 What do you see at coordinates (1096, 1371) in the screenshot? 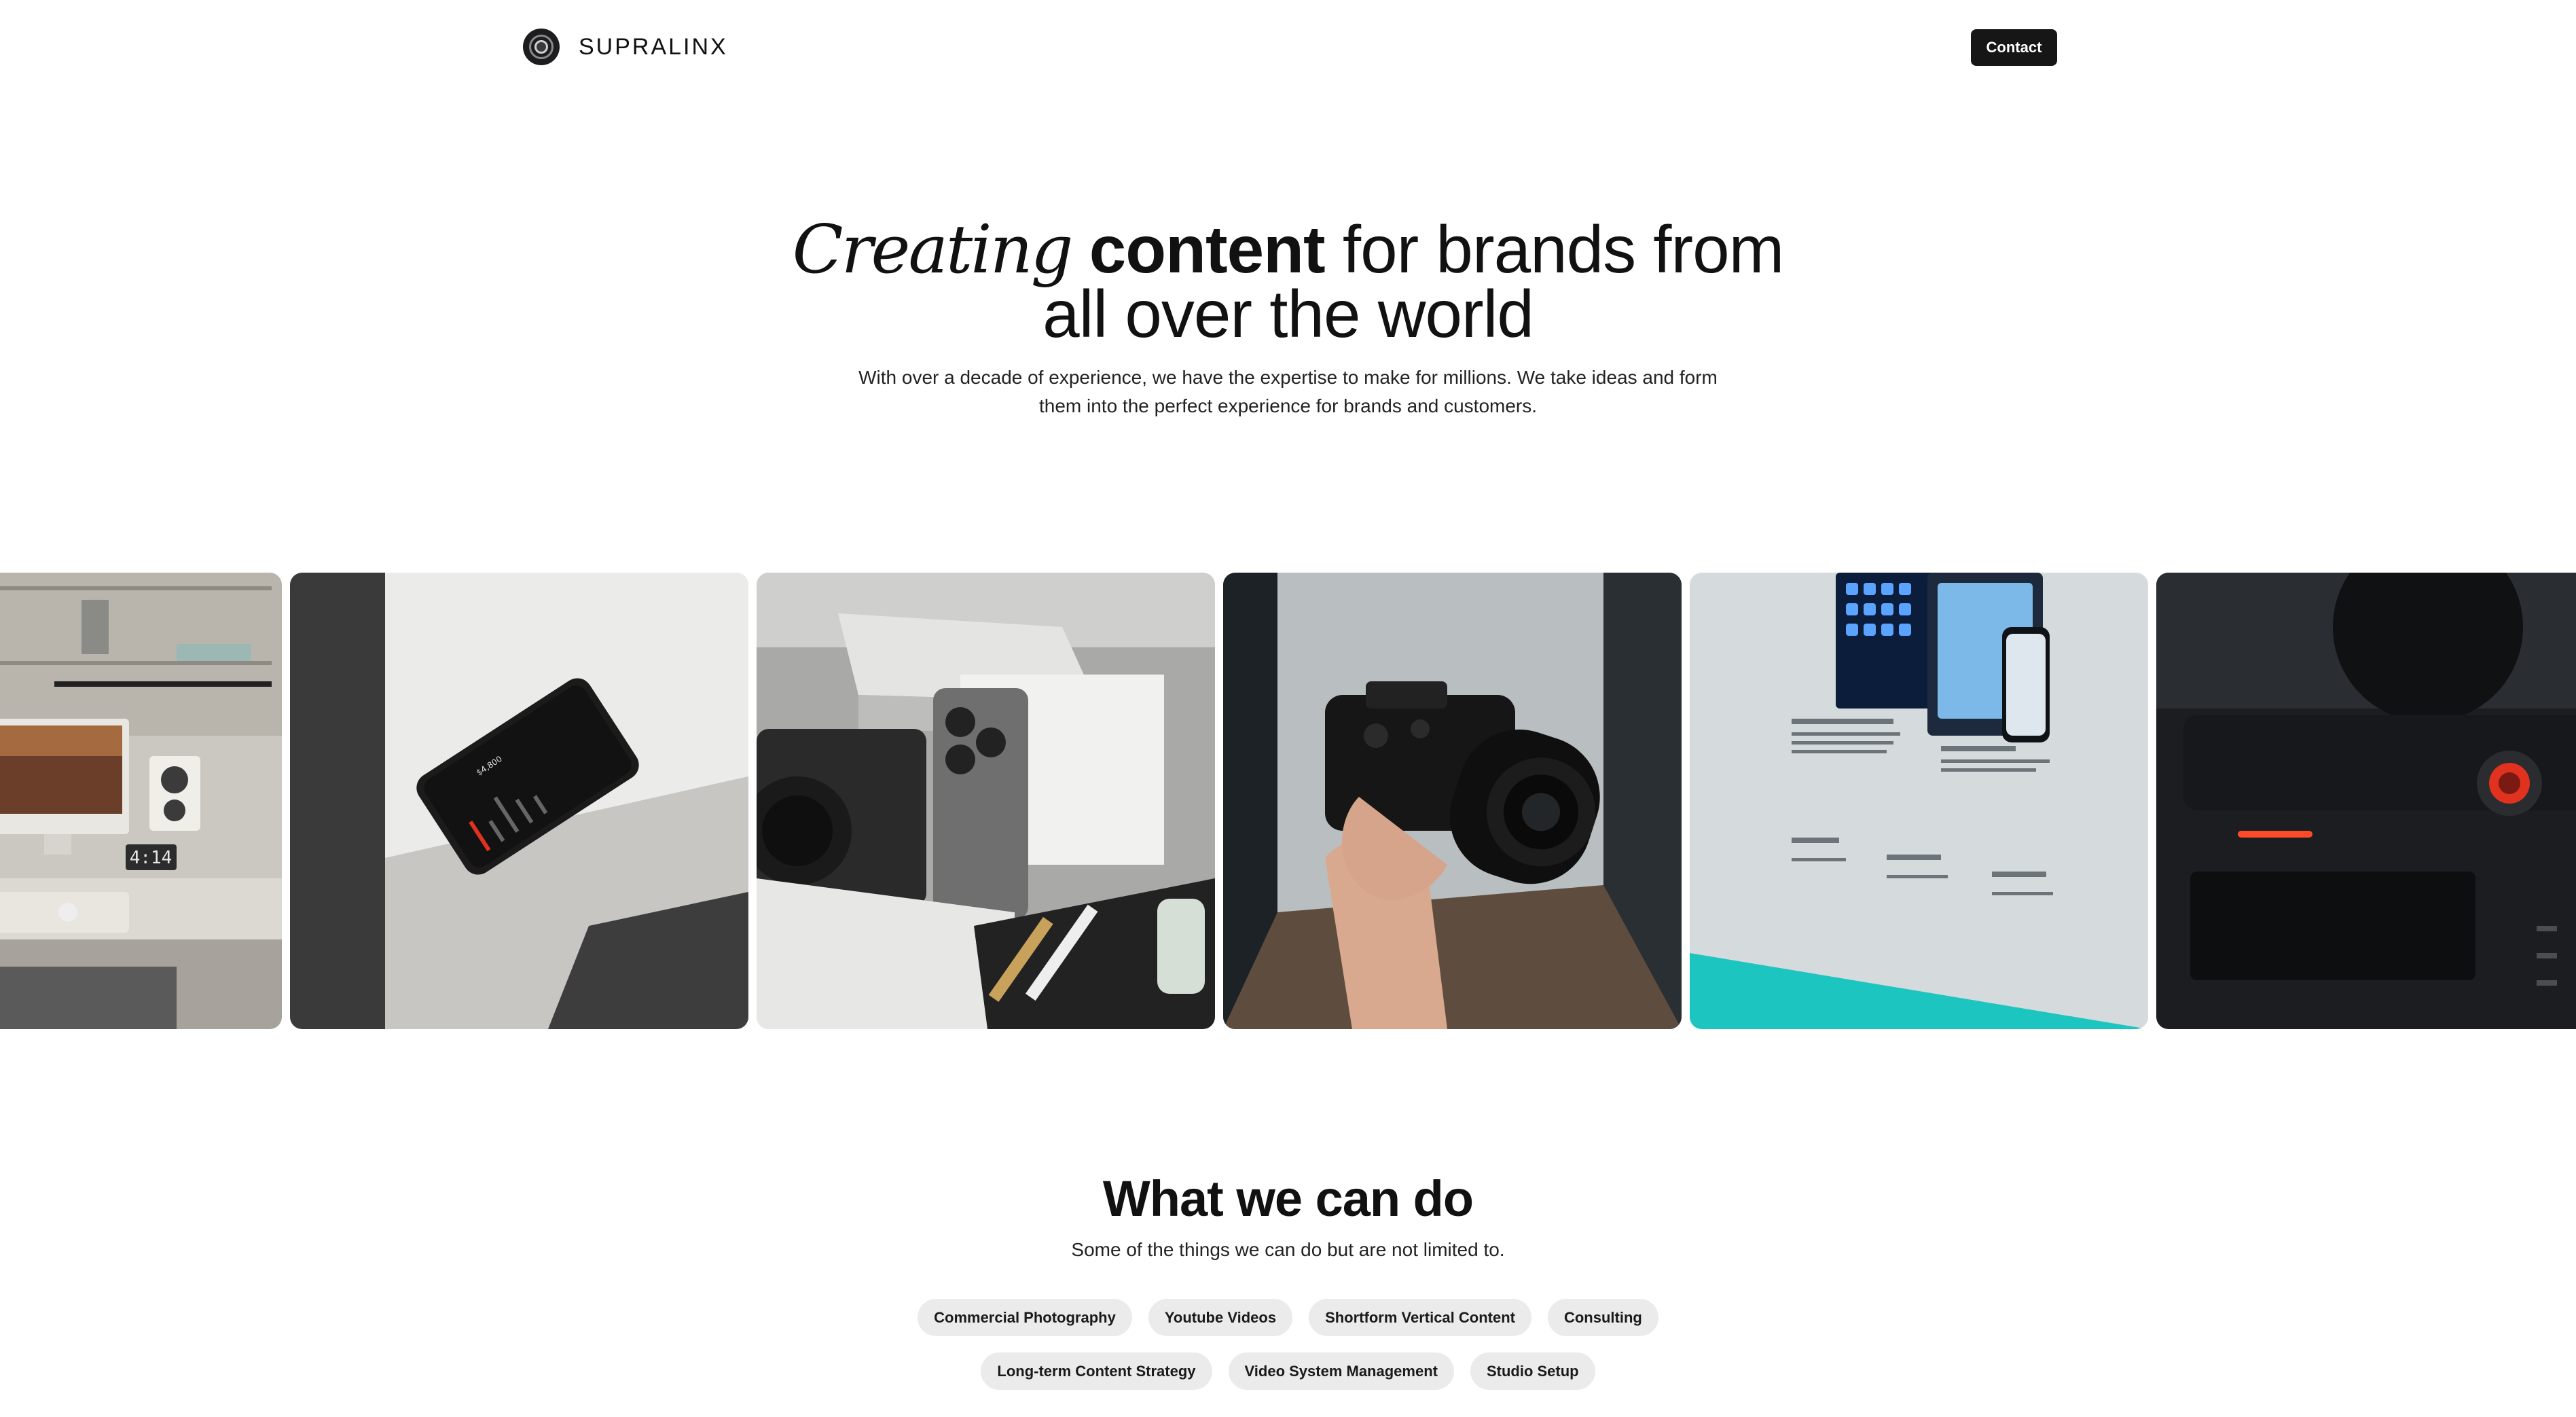
I see `service-chip: Long-term Content Strategy` at bounding box center [1096, 1371].